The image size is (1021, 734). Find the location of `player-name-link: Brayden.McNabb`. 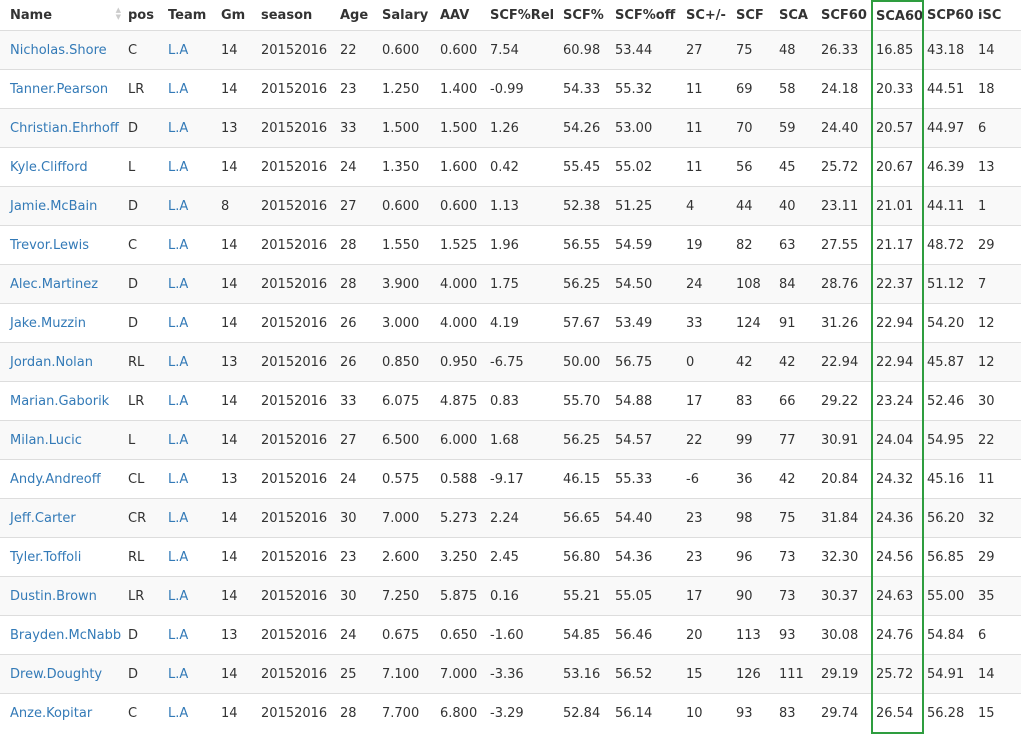

player-name-link: Brayden.McNabb is located at coordinates (62, 635).